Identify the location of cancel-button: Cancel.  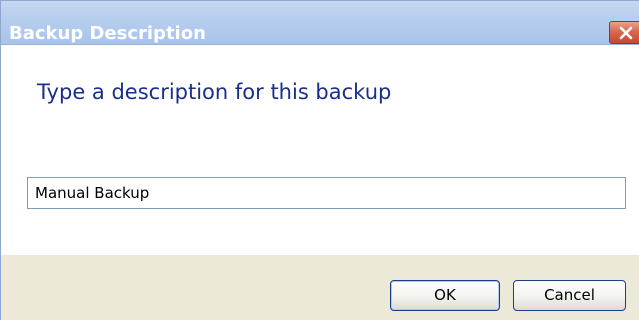
(569, 295).